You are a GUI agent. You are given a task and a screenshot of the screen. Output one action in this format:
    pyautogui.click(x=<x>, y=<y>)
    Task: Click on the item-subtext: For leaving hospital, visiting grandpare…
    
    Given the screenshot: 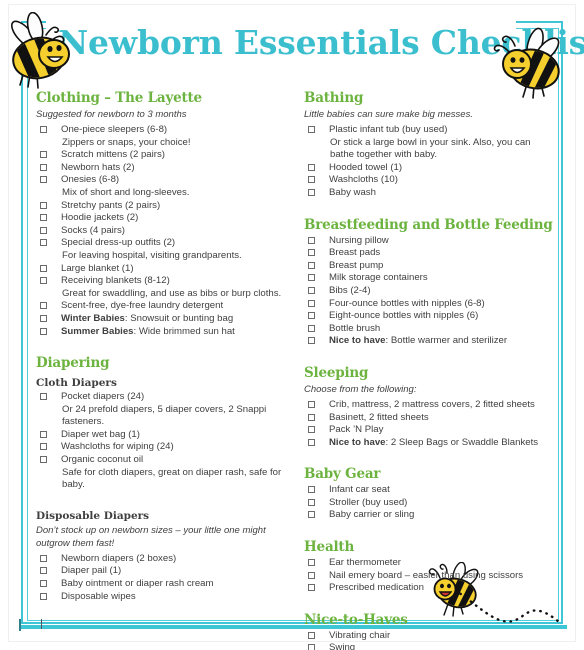 What is the action you would take?
    pyautogui.click(x=152, y=255)
    